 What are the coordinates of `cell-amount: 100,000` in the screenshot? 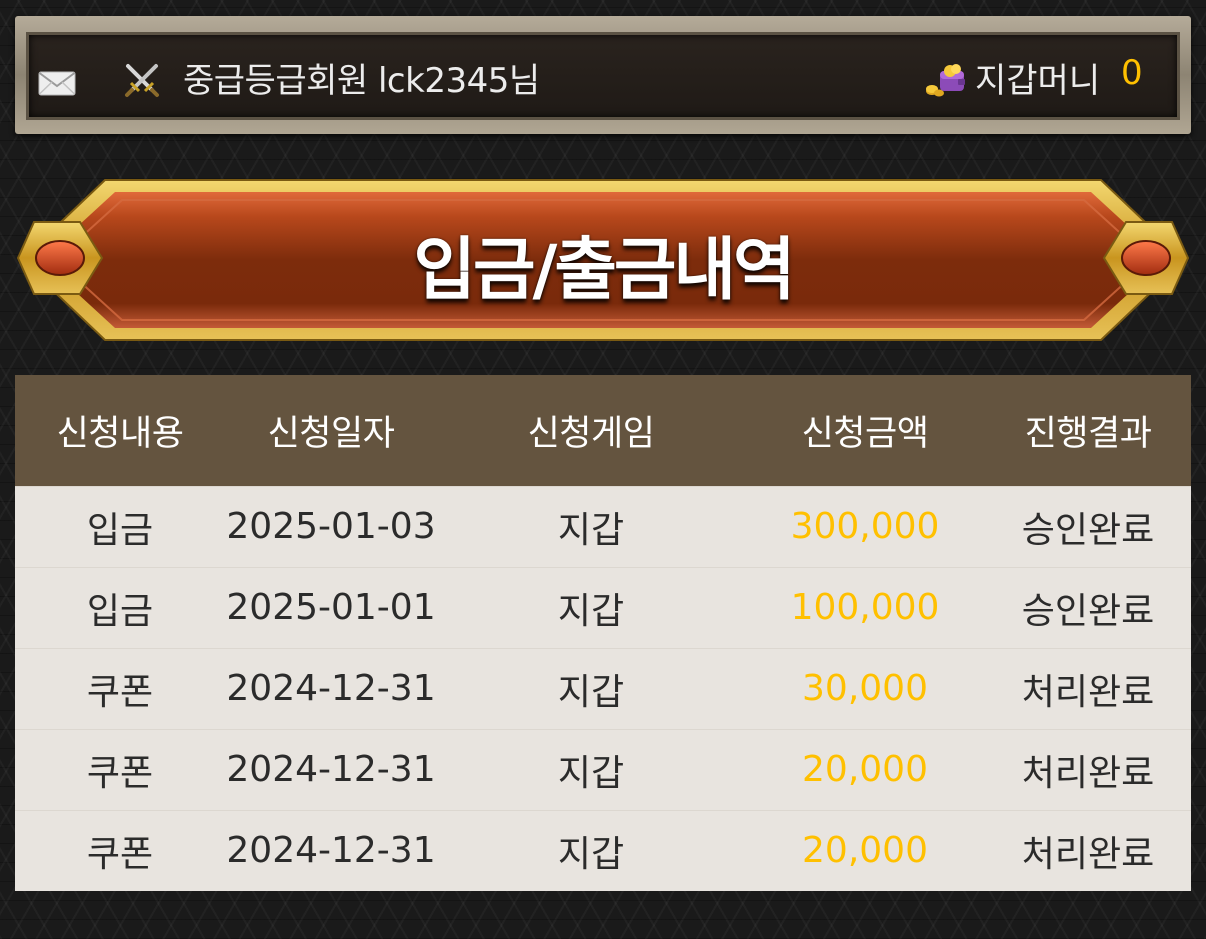 It's located at (865, 607).